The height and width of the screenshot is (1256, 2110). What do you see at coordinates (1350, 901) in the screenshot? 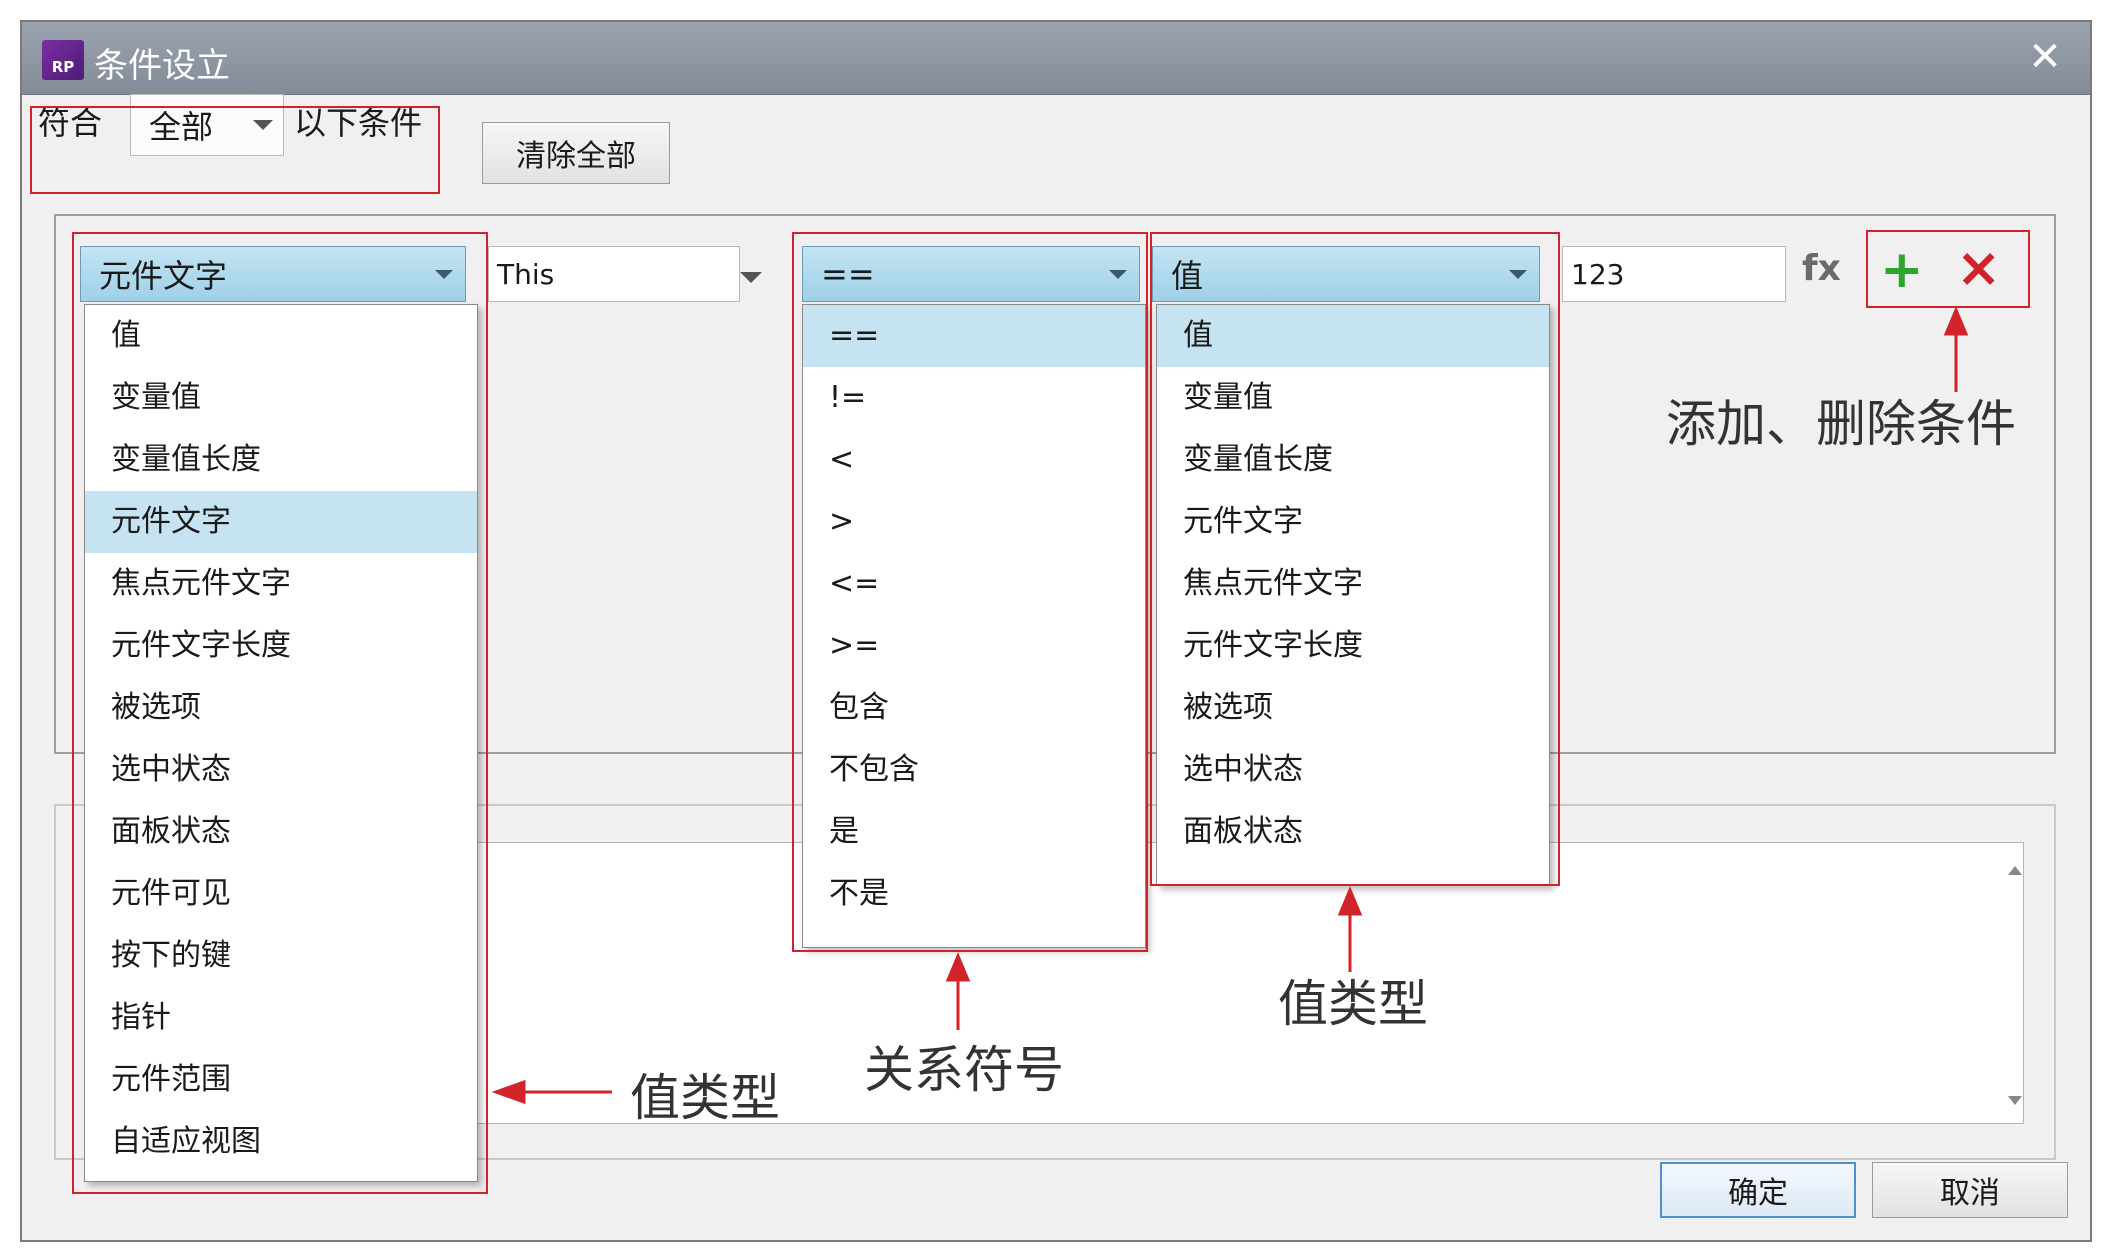
I see `arrow-head-right-type` at bounding box center [1350, 901].